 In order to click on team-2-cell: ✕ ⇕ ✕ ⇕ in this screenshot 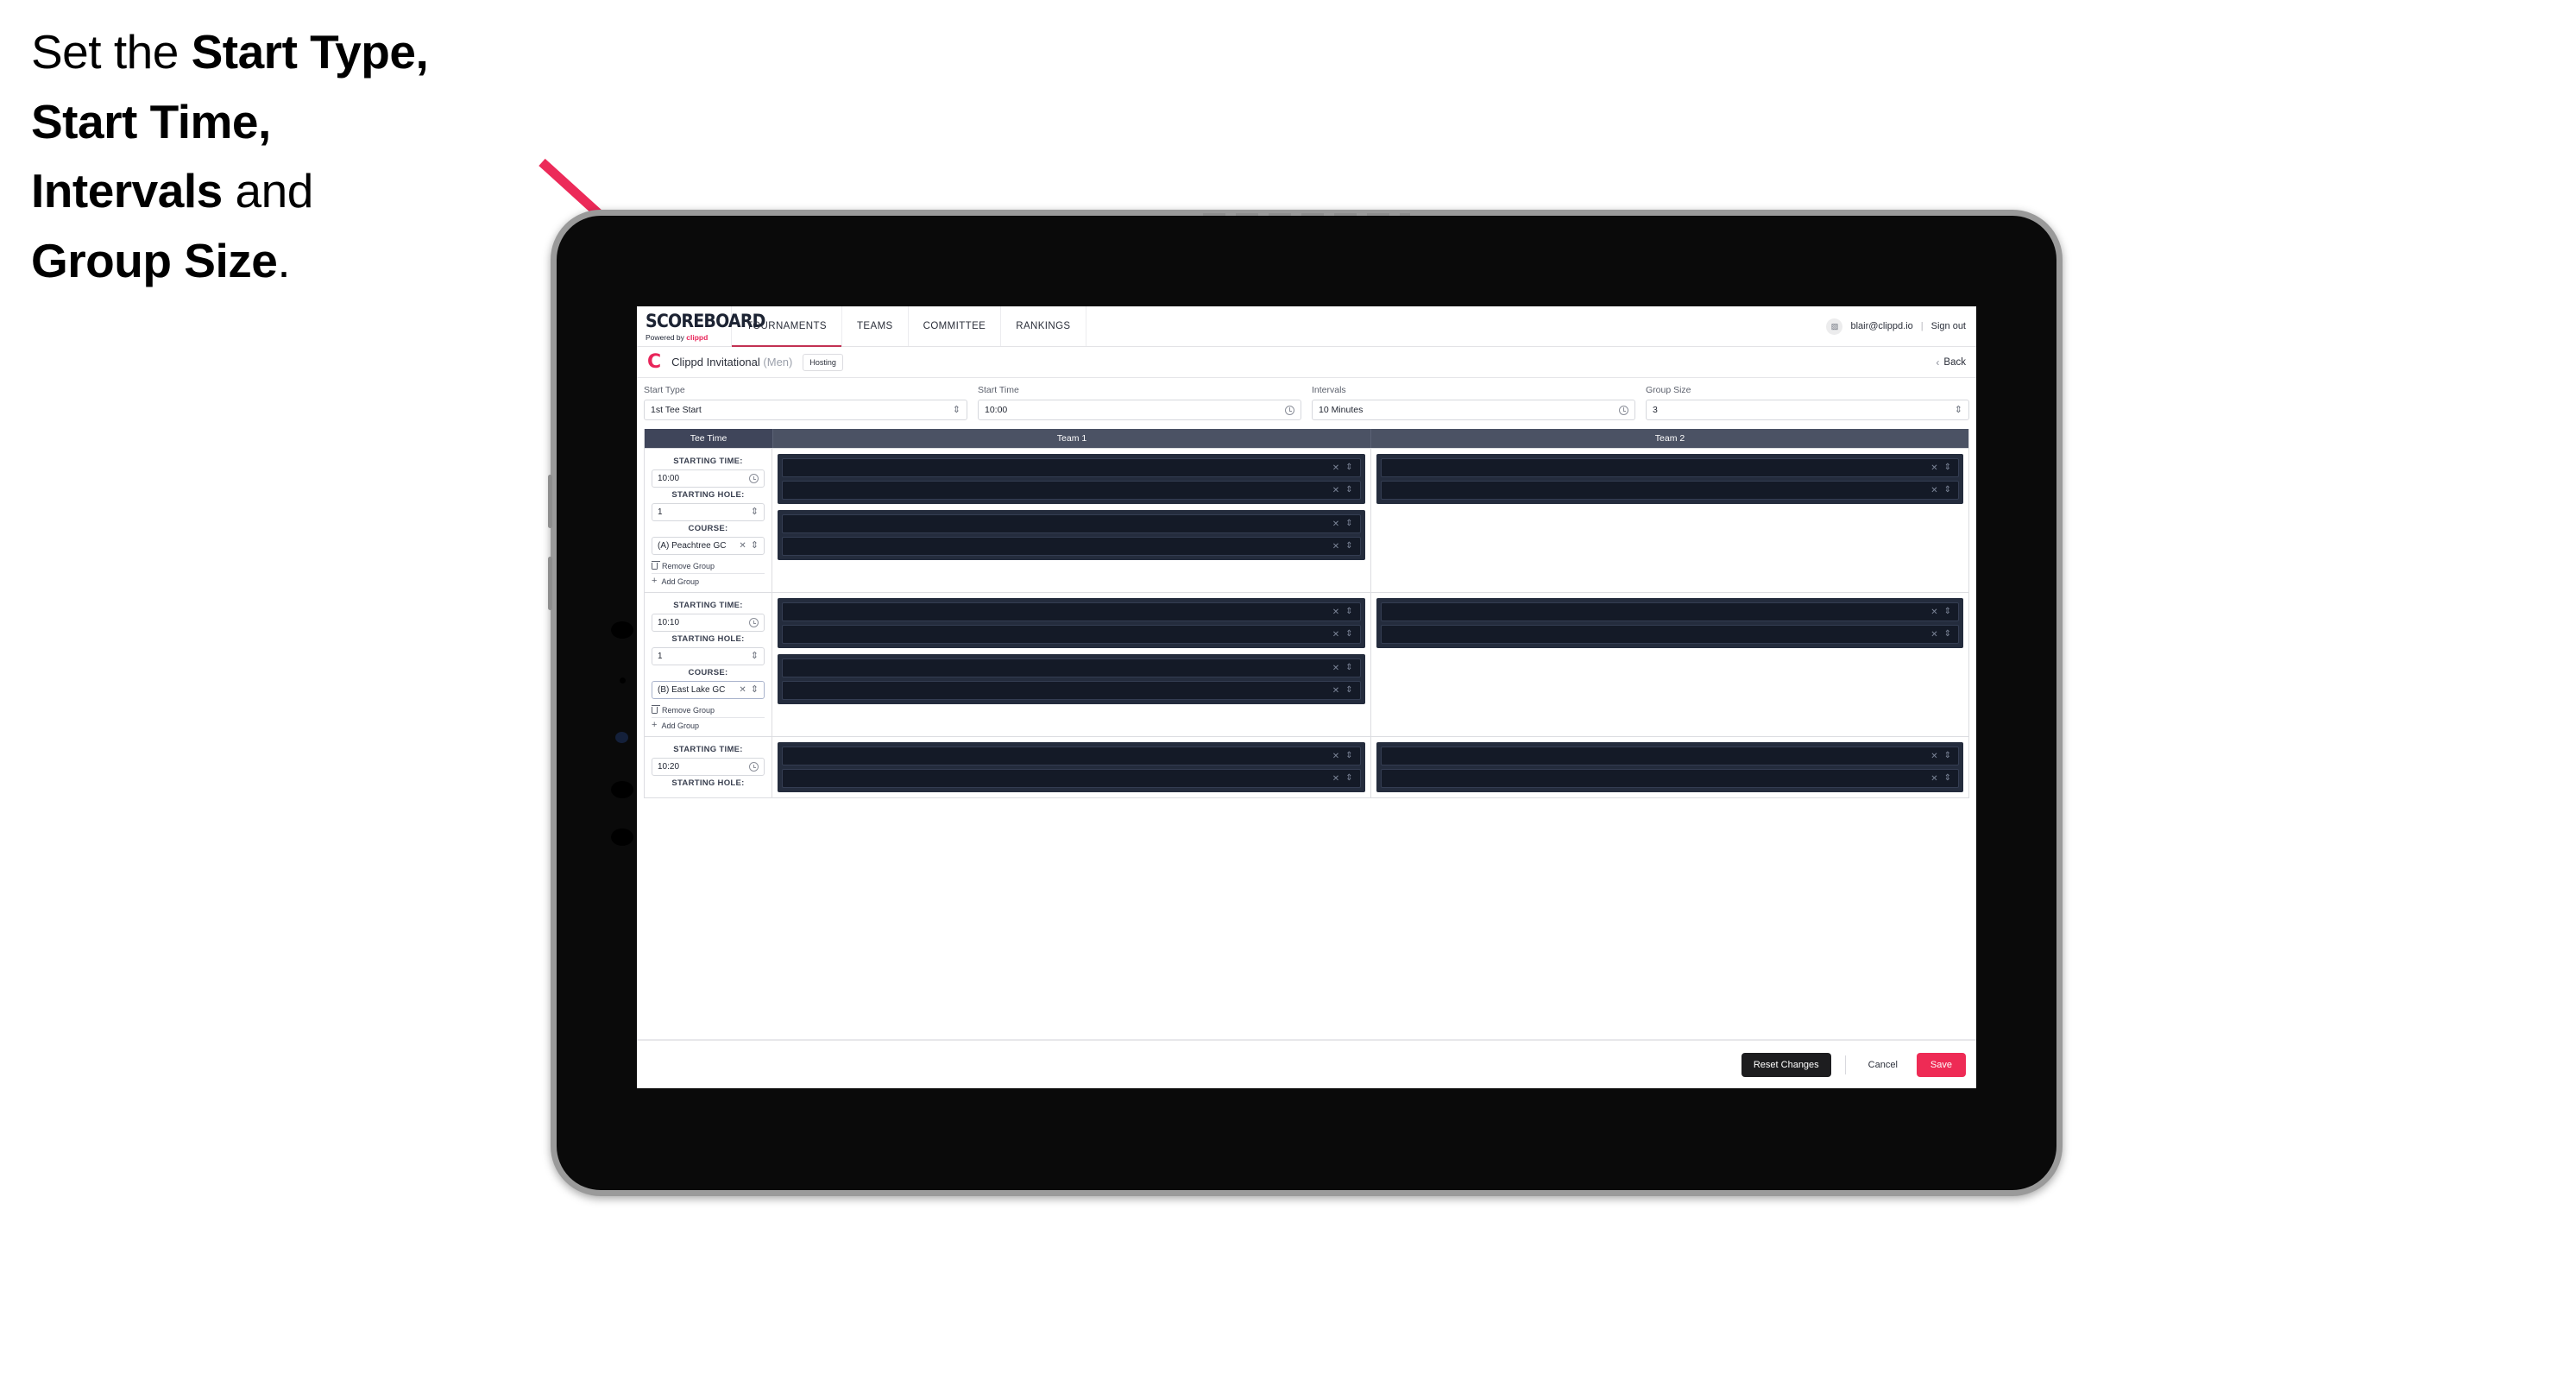, I will do `click(1670, 665)`.